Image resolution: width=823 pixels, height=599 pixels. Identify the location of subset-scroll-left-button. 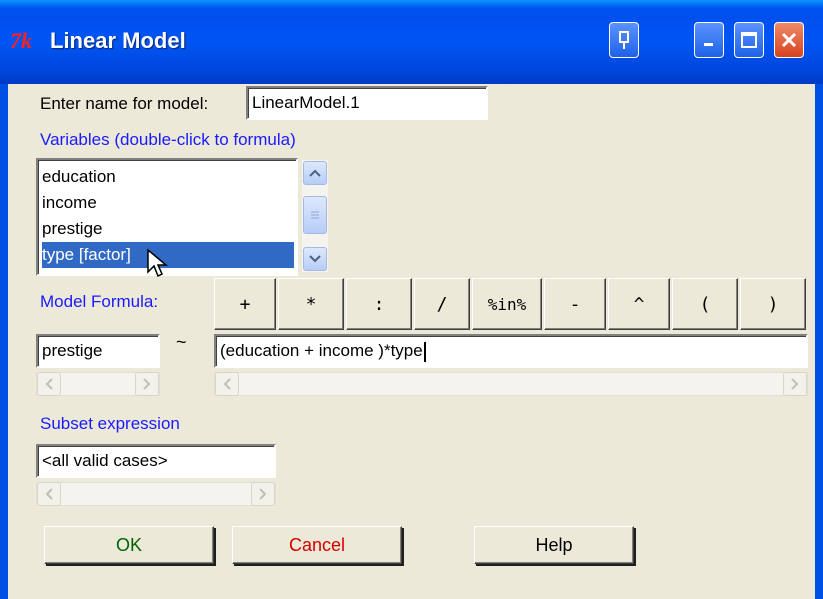
(49, 494).